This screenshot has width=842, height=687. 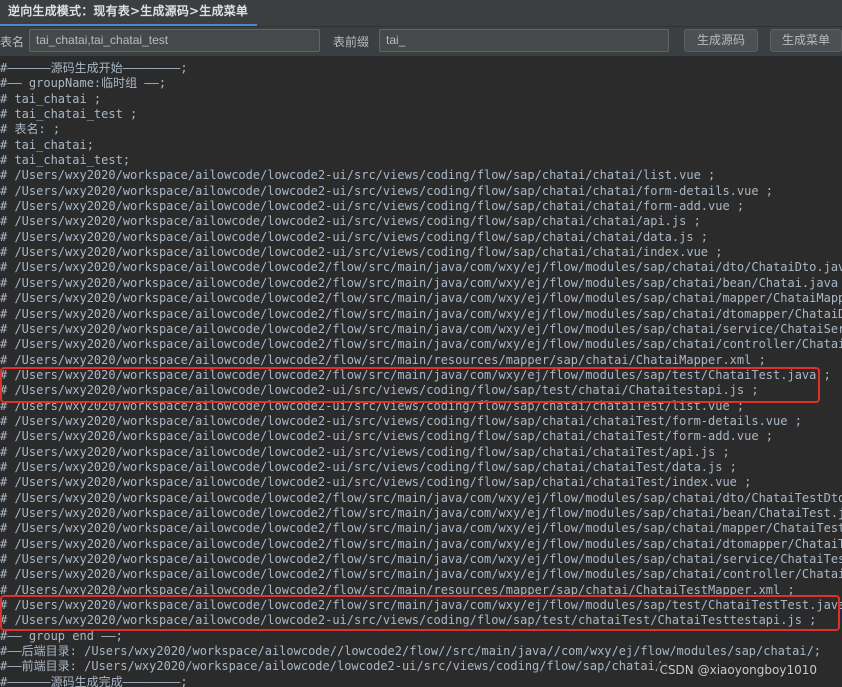 What do you see at coordinates (83, 83) in the screenshot?
I see `output-line: #—— groupName:临时组 ——;` at bounding box center [83, 83].